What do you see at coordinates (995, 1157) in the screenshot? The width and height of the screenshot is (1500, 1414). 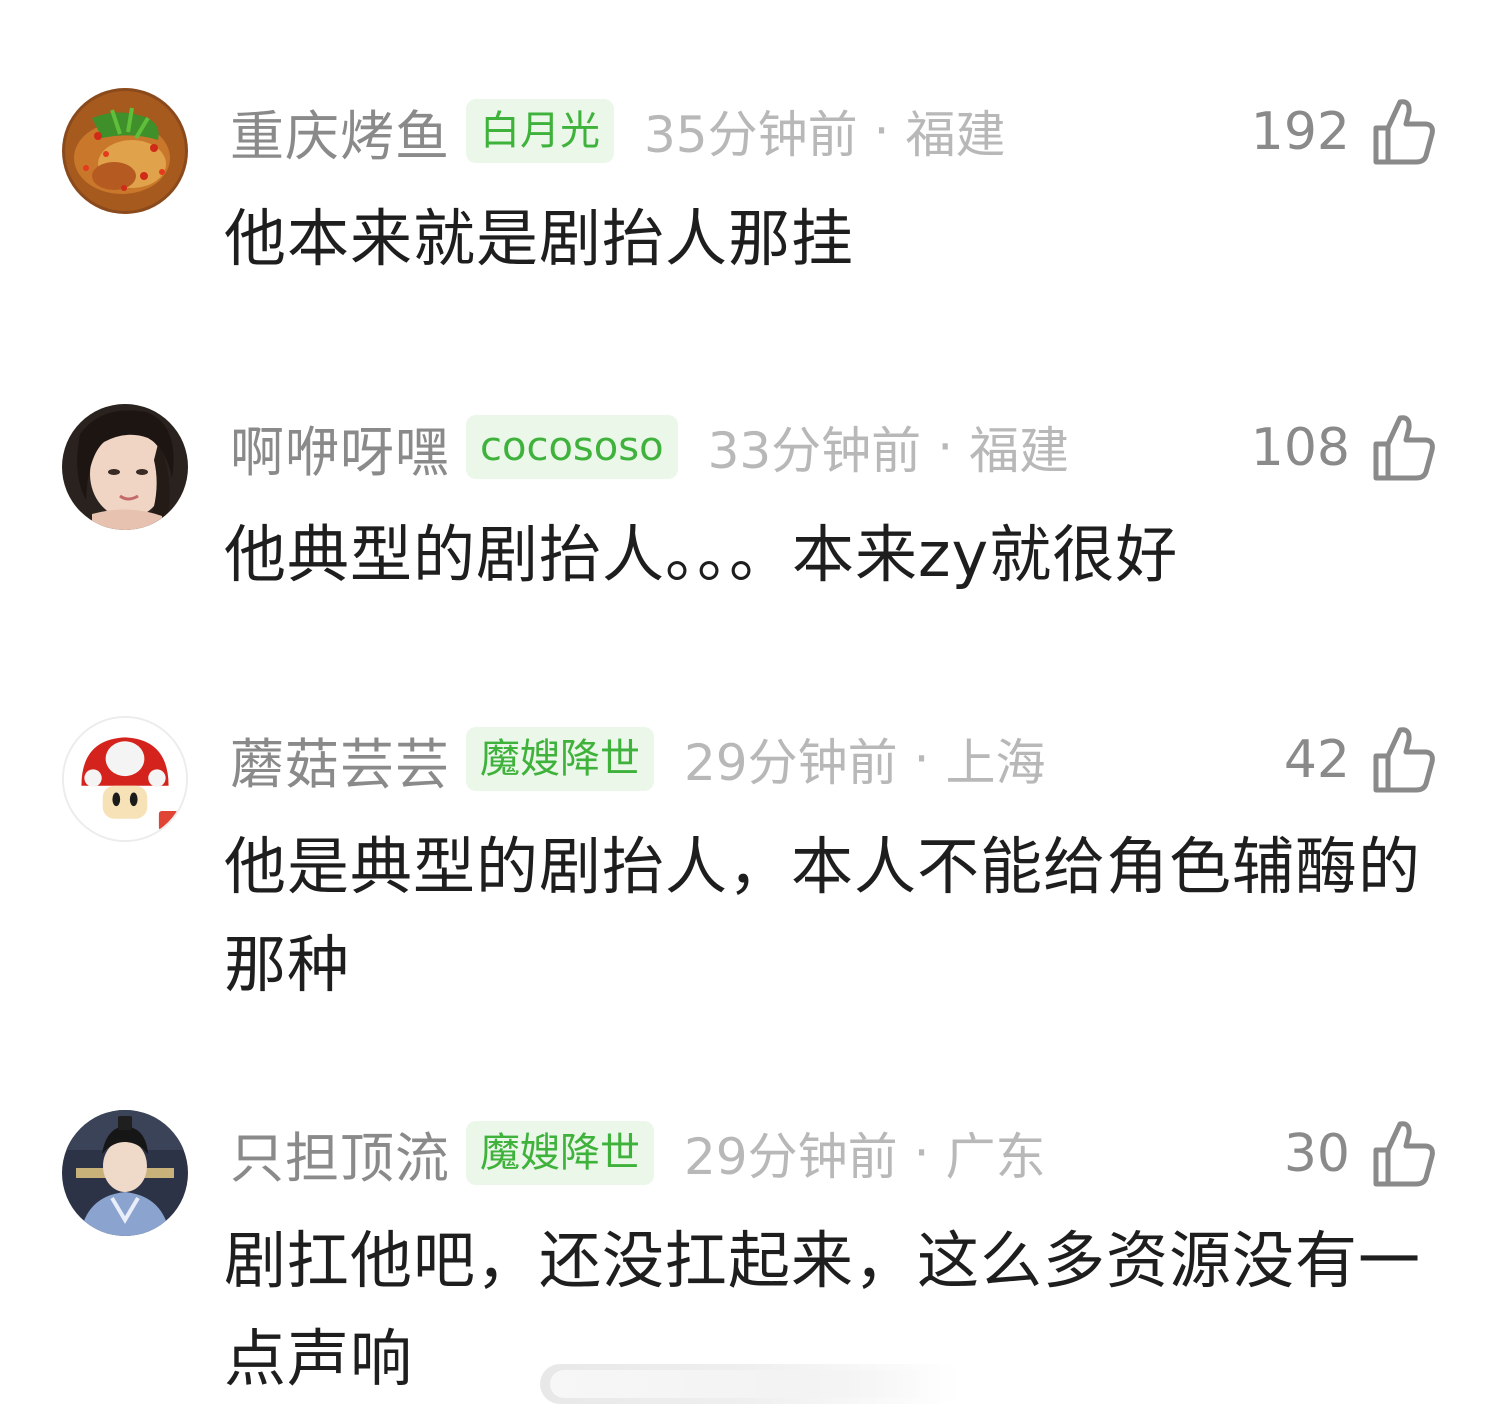 I see `comment-location: 广东` at bounding box center [995, 1157].